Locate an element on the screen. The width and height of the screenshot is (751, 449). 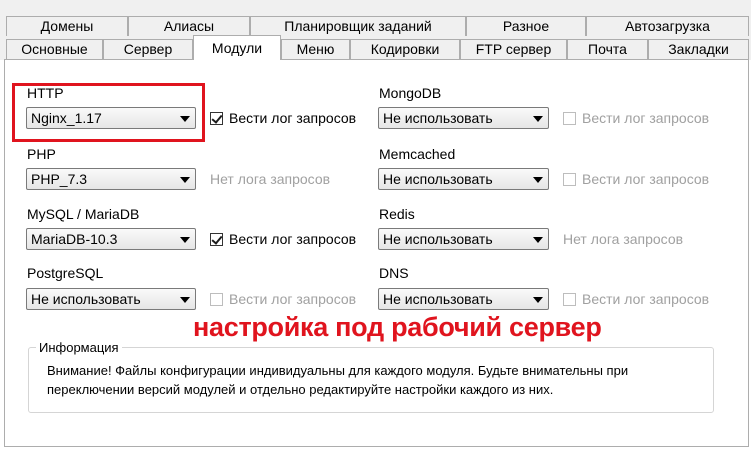
tab-menu: Меню is located at coordinates (315, 49).